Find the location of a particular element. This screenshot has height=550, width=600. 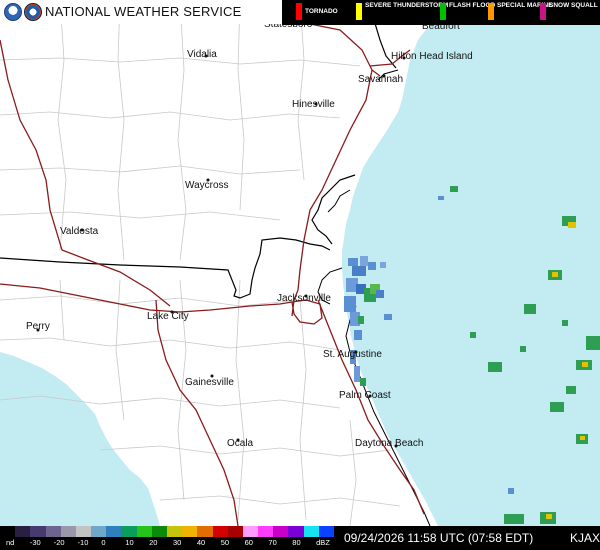

scale-label: 0 is located at coordinates (103, 542).